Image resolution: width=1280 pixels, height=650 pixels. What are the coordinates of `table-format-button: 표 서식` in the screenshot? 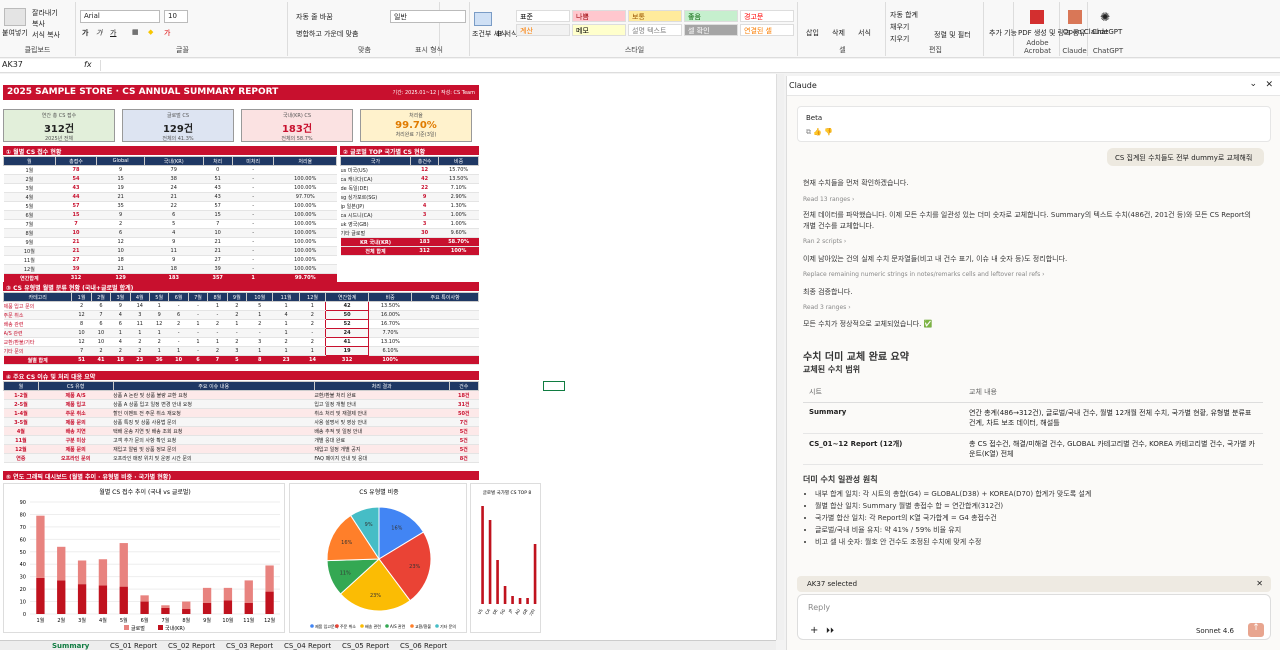 It's located at (507, 34).